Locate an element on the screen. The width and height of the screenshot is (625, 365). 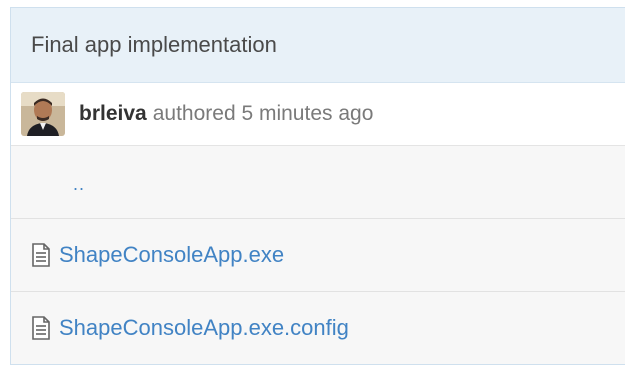
author-avatar is located at coordinates (43, 114).